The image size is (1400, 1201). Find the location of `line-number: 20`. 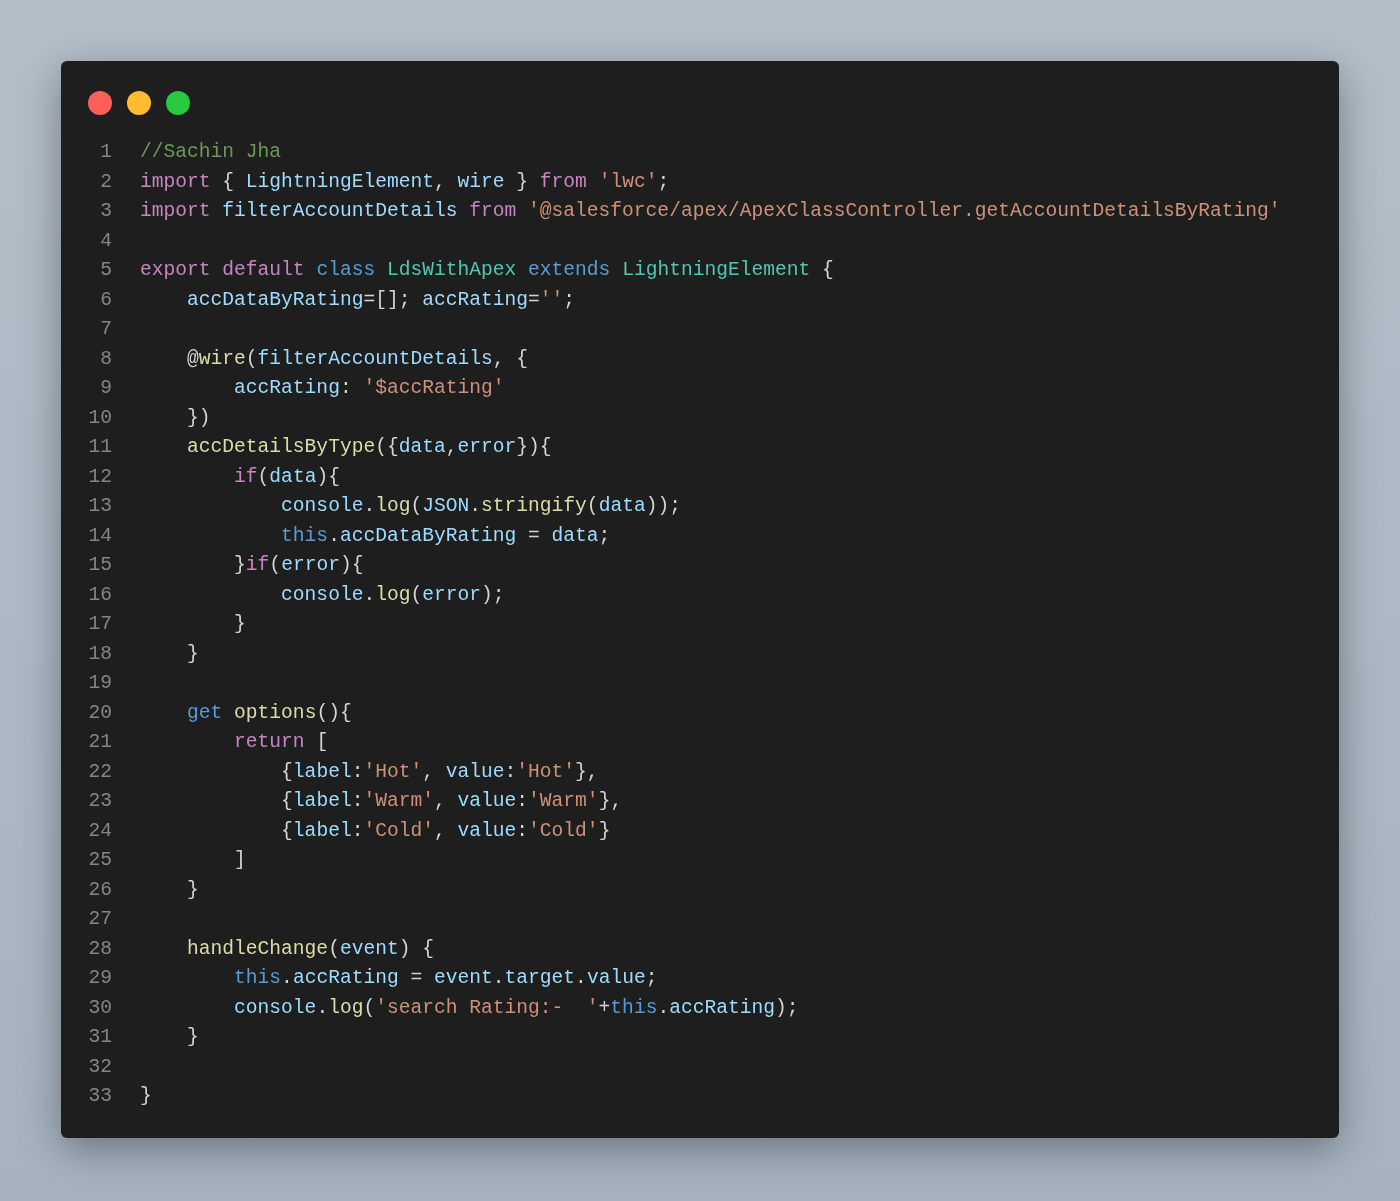

line-number: 20 is located at coordinates (99, 713).